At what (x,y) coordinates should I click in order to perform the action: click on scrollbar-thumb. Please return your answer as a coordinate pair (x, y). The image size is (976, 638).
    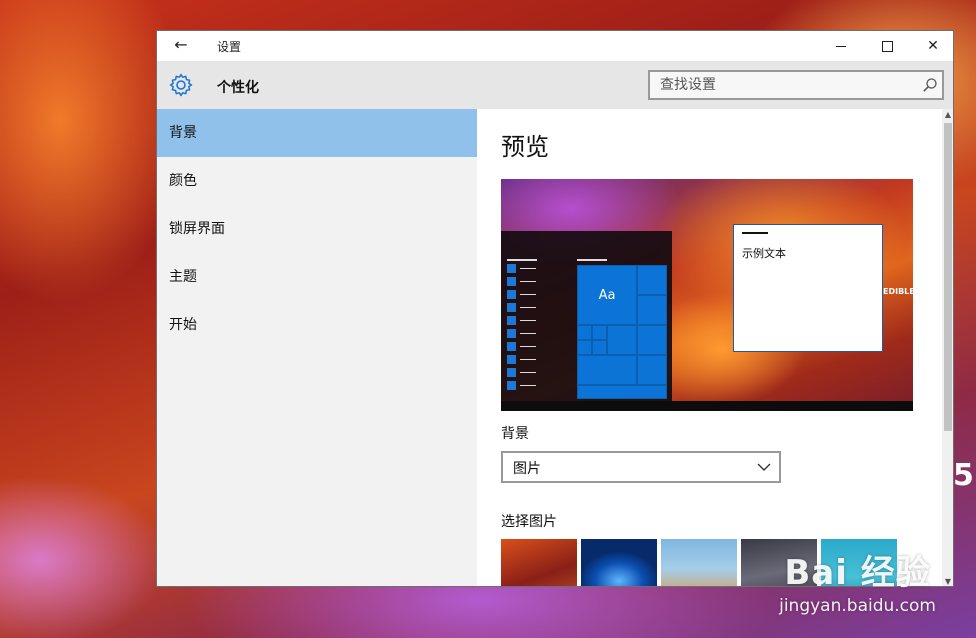
    Looking at the image, I should click on (948, 277).